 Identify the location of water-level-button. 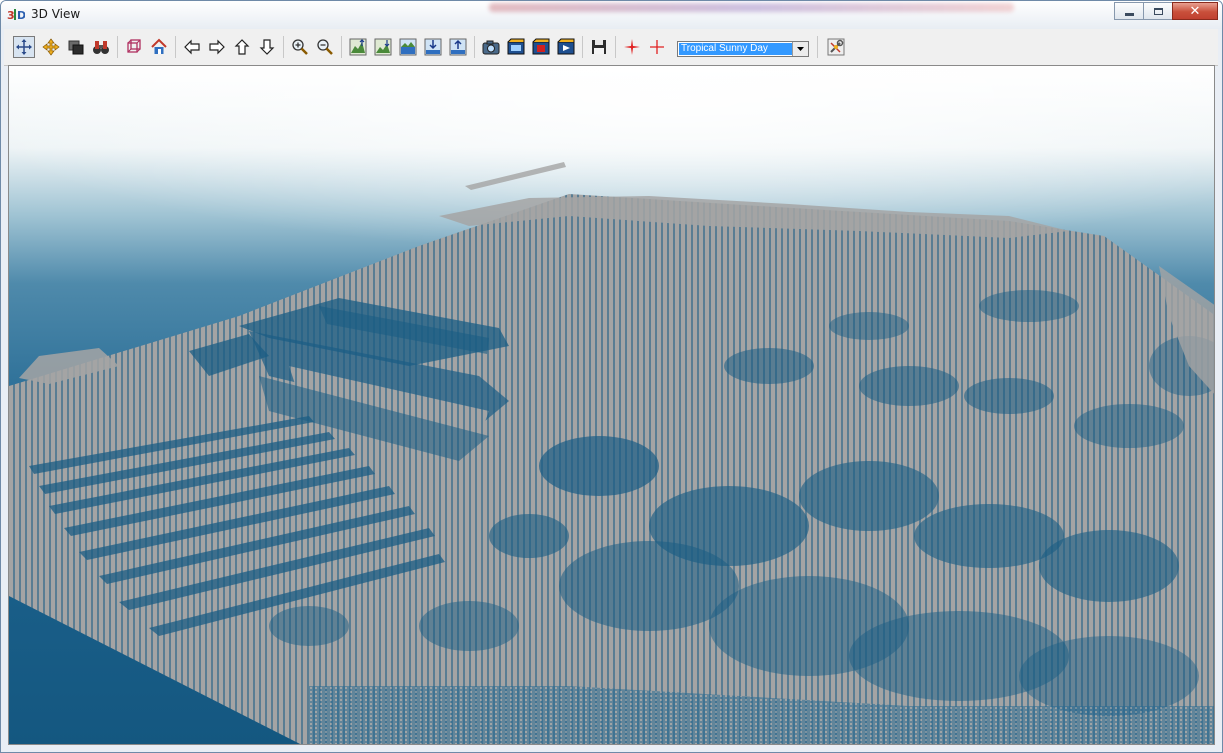
(408, 47).